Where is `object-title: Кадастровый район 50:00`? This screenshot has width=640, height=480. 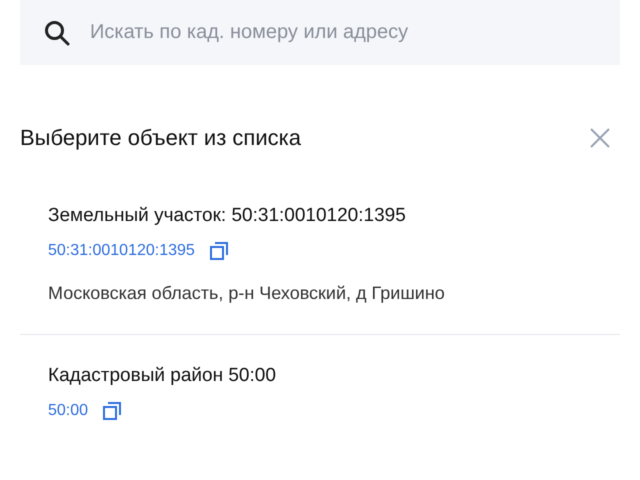 object-title: Кадастровый район 50:00 is located at coordinates (162, 376).